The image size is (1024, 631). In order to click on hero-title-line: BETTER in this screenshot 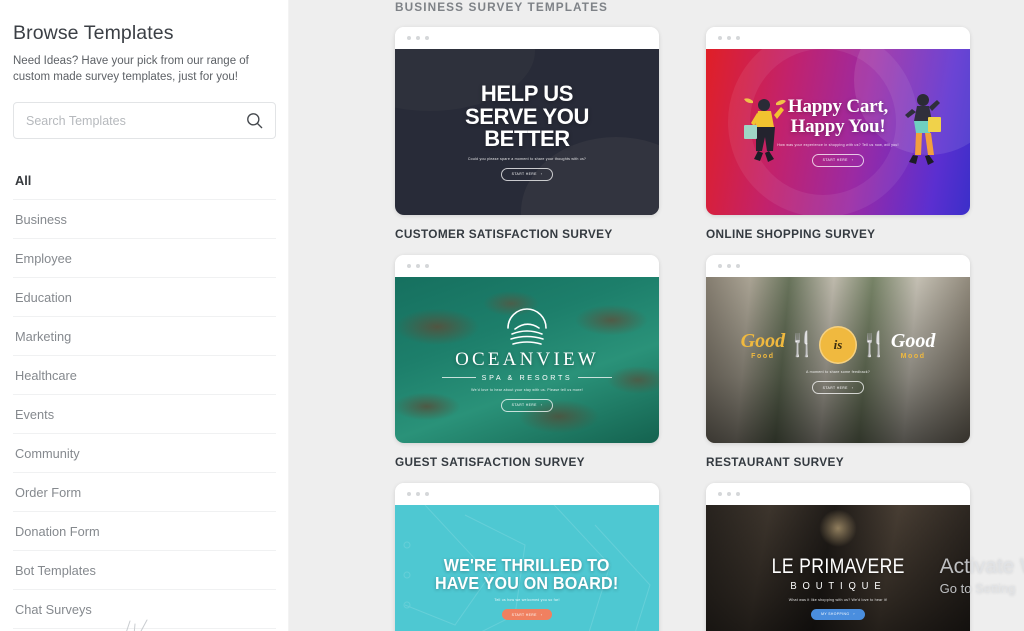, I will do `click(527, 139)`.